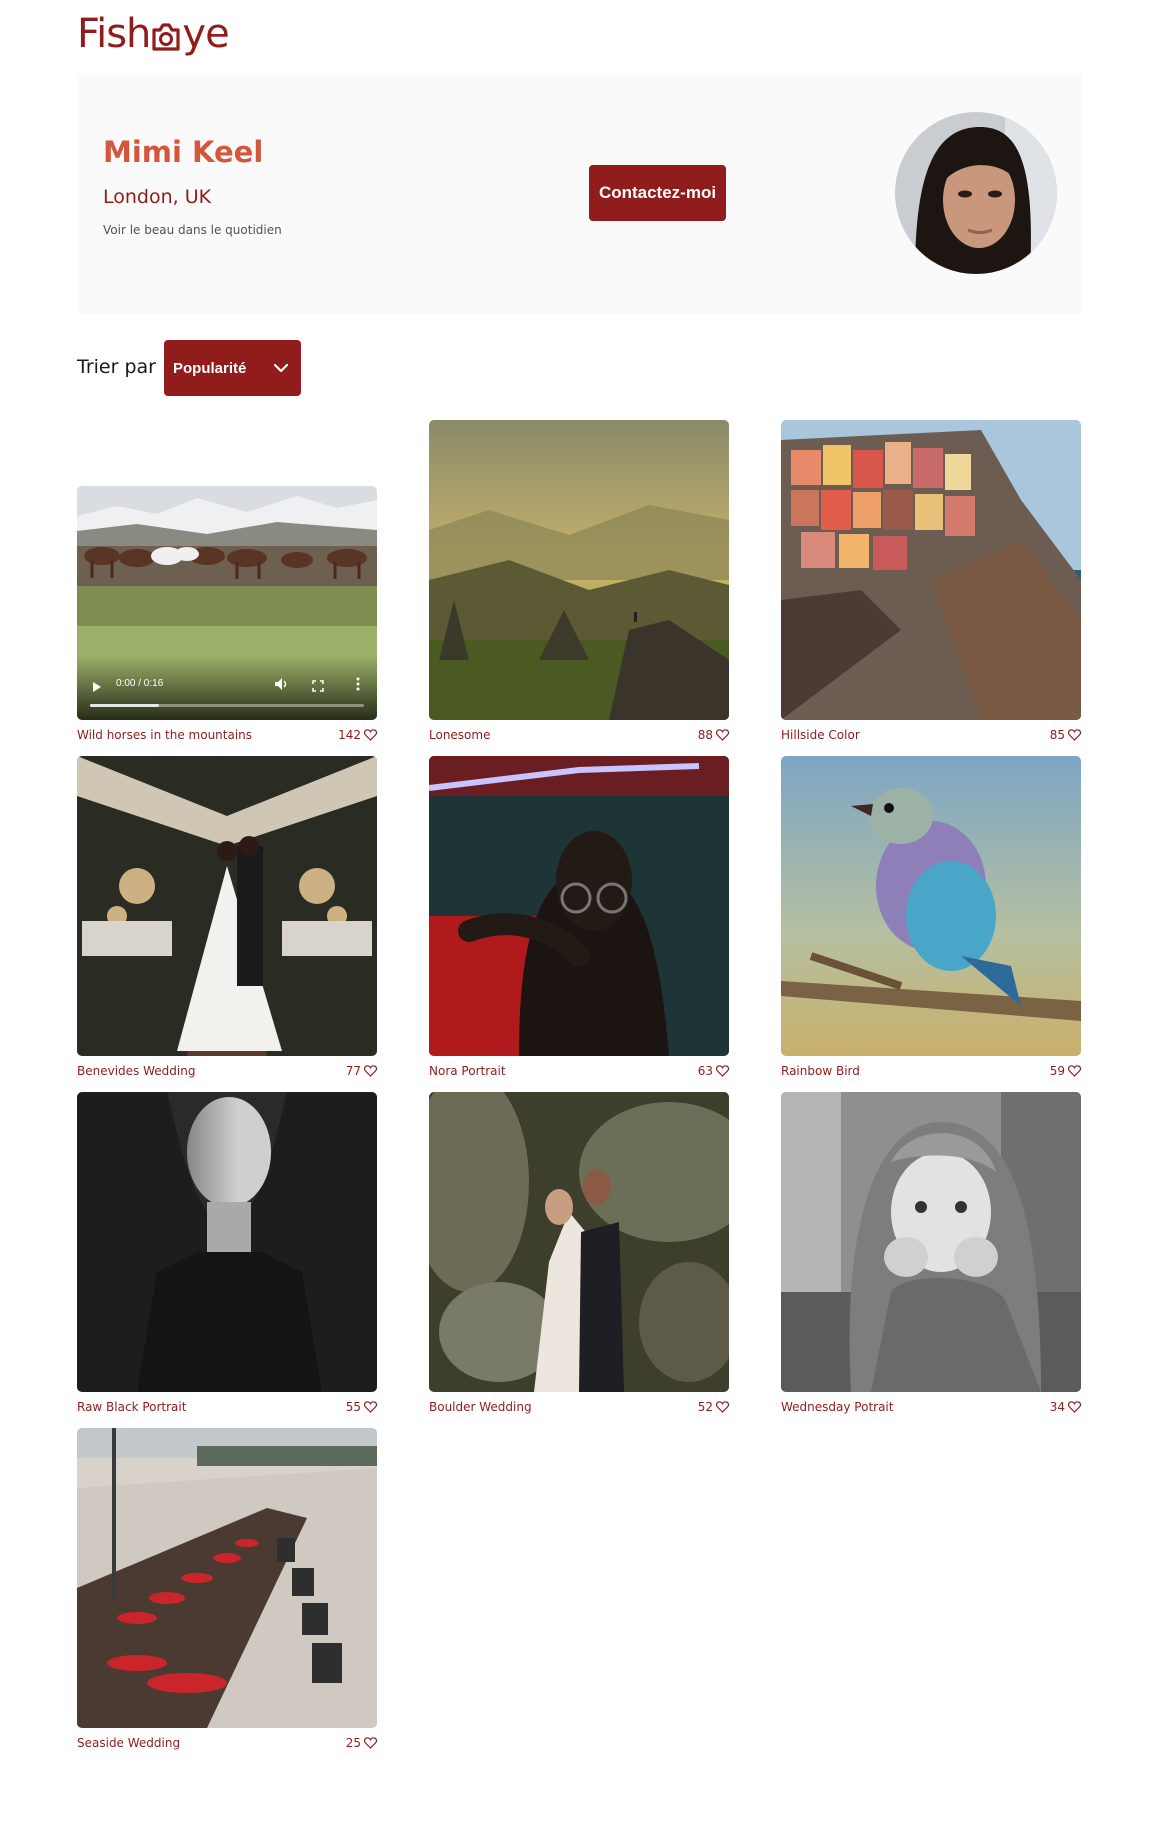 The image size is (1166, 1841). What do you see at coordinates (157, 197) in the screenshot?
I see `photographer-location: London, UK` at bounding box center [157, 197].